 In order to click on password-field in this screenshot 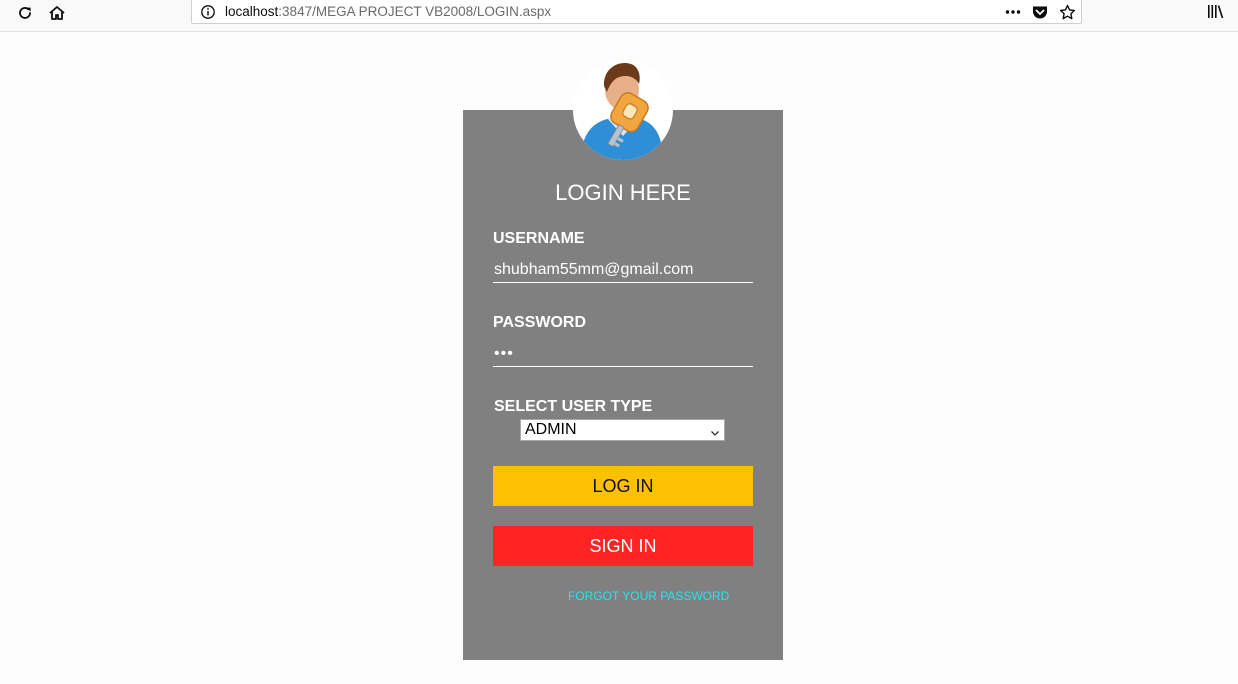, I will do `click(623, 354)`.